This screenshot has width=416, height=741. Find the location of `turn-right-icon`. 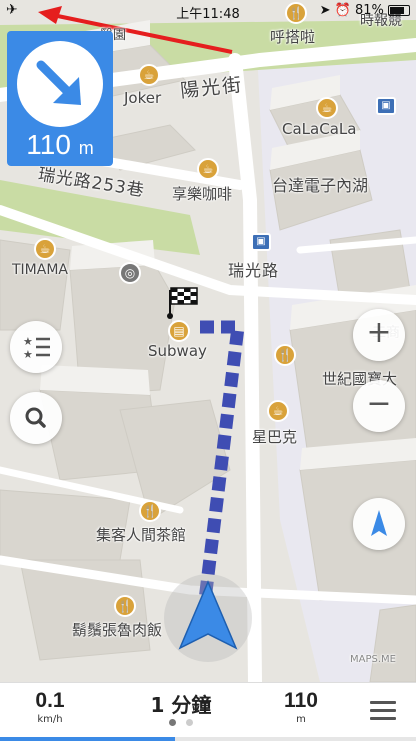

turn-right-icon is located at coordinates (60, 84).